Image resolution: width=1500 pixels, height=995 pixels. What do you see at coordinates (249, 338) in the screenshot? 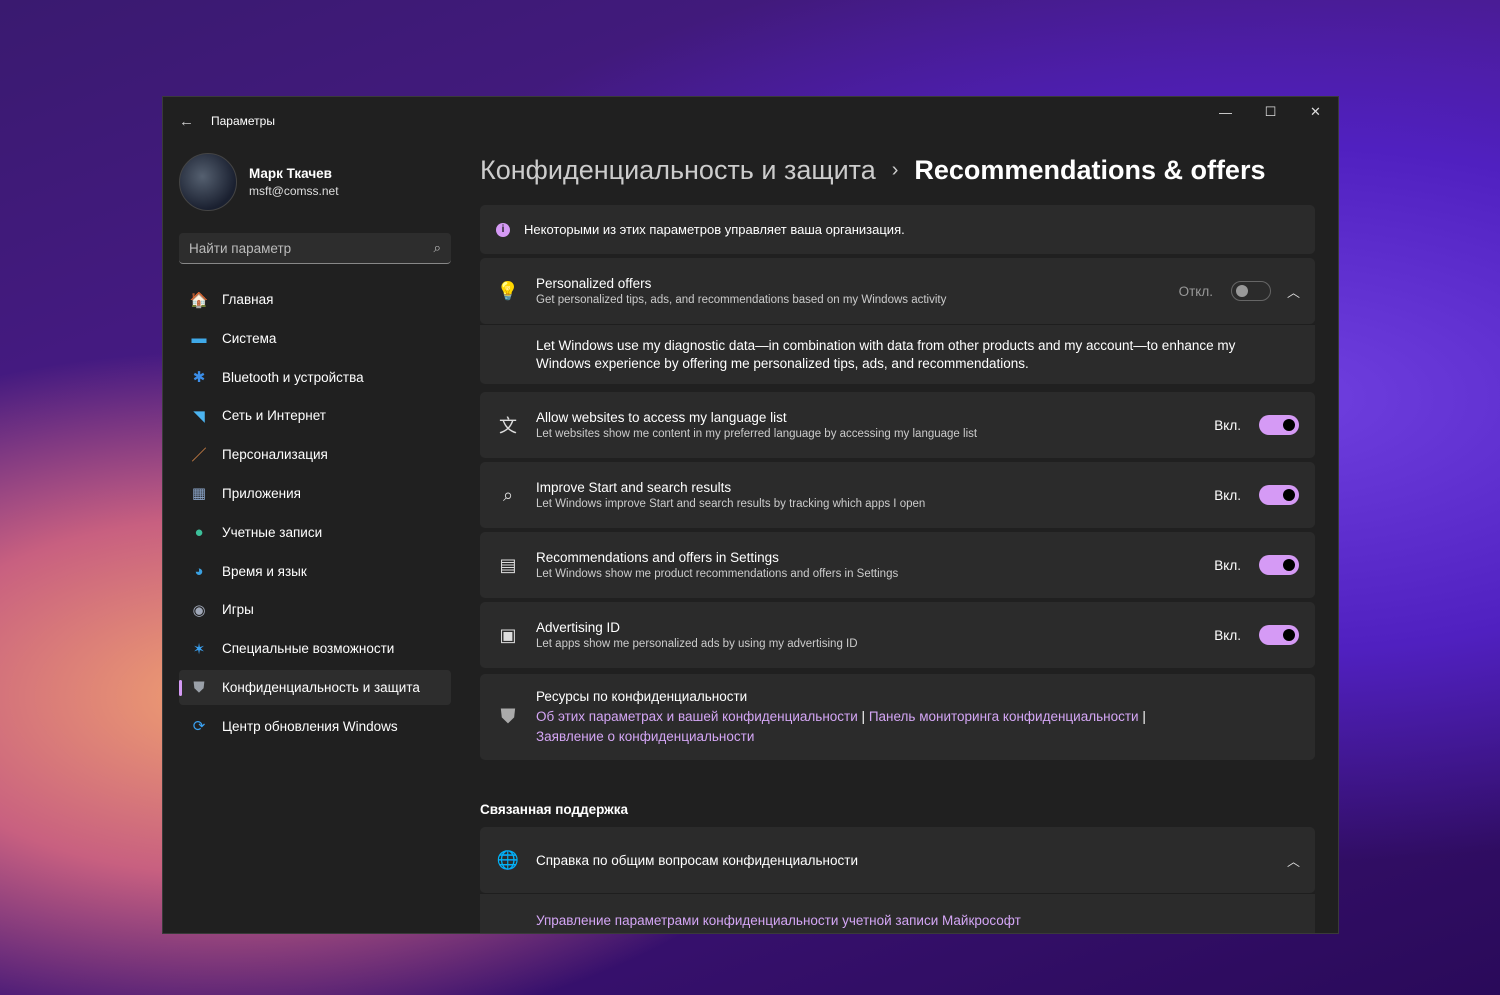
I see `sidebar-item-label: Система` at bounding box center [249, 338].